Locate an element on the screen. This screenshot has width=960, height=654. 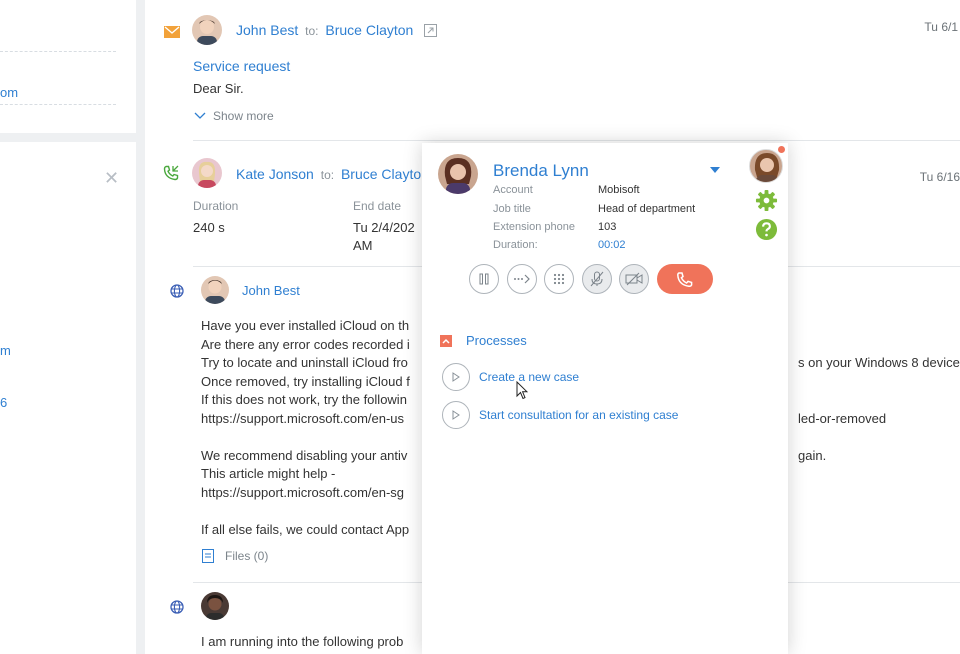
left-column: om ✕ m 6 is located at coordinates (68, 327).